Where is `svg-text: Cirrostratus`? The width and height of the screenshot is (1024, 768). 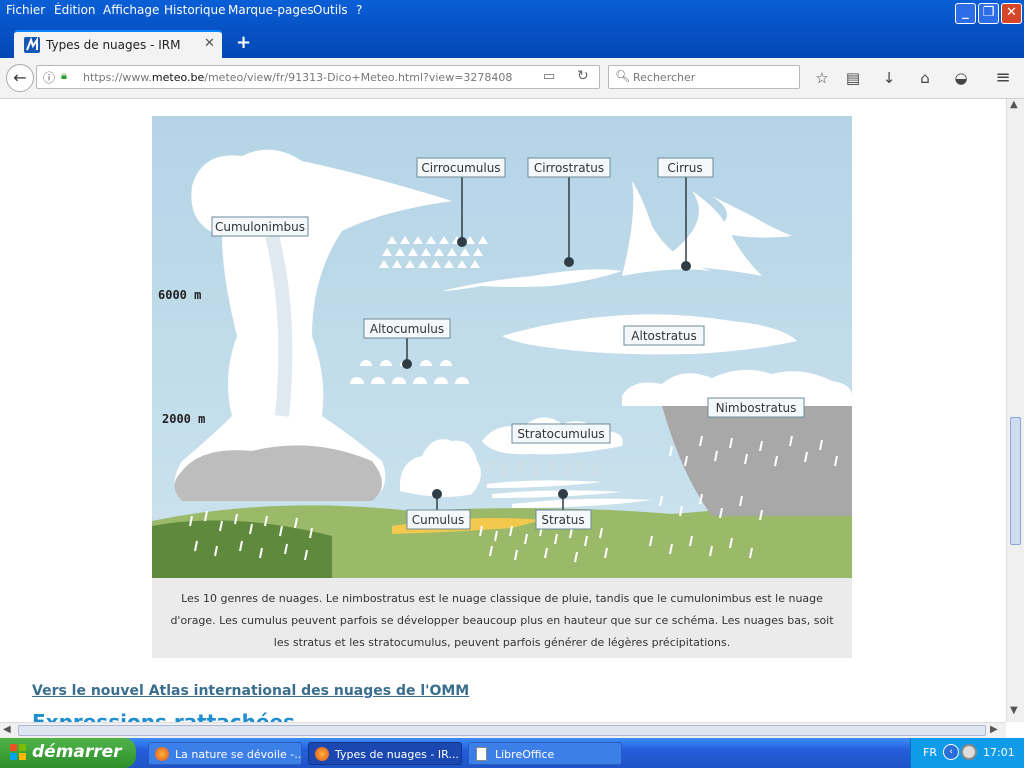 svg-text: Cirrostratus is located at coordinates (569, 168).